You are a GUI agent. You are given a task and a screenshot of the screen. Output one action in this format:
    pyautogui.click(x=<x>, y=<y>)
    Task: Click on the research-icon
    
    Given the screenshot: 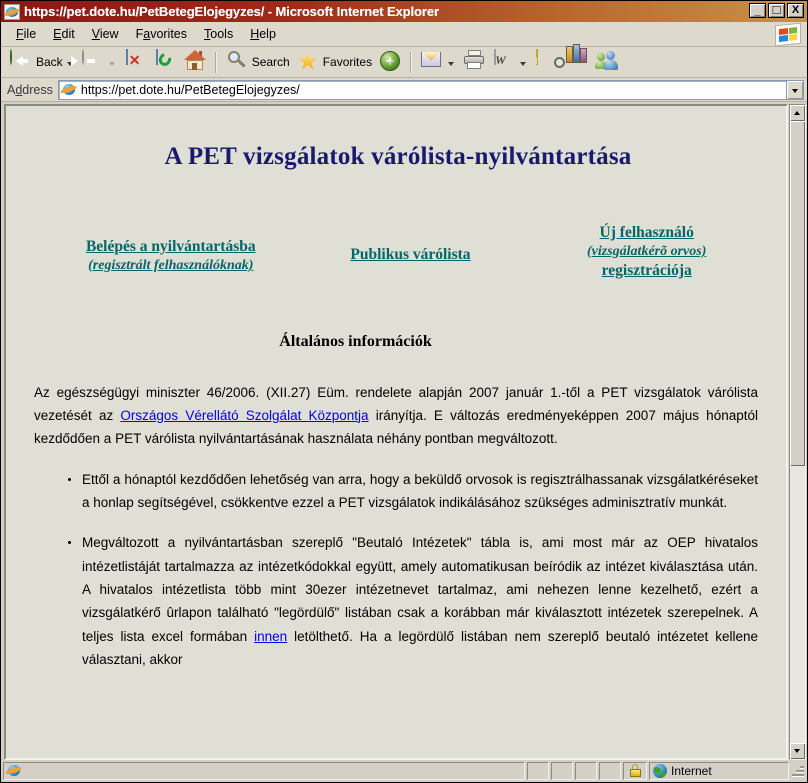 What is the action you would take?
    pyautogui.click(x=571, y=59)
    